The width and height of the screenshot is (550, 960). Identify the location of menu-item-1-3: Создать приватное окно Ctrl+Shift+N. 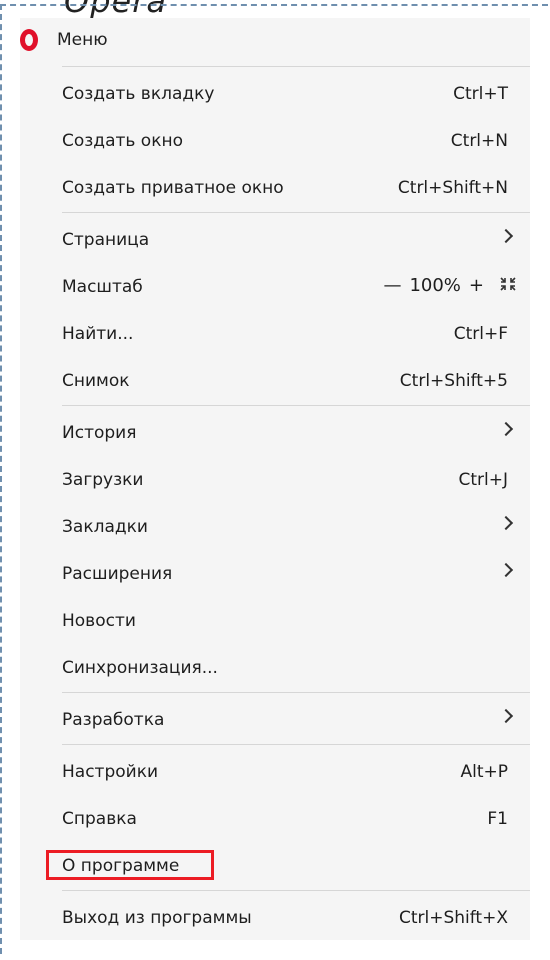
(275, 186).